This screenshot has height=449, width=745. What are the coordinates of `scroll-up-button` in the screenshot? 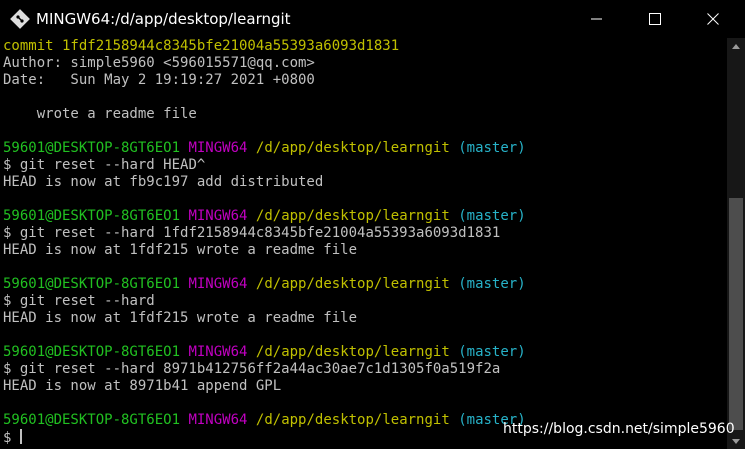 It's located at (736, 46).